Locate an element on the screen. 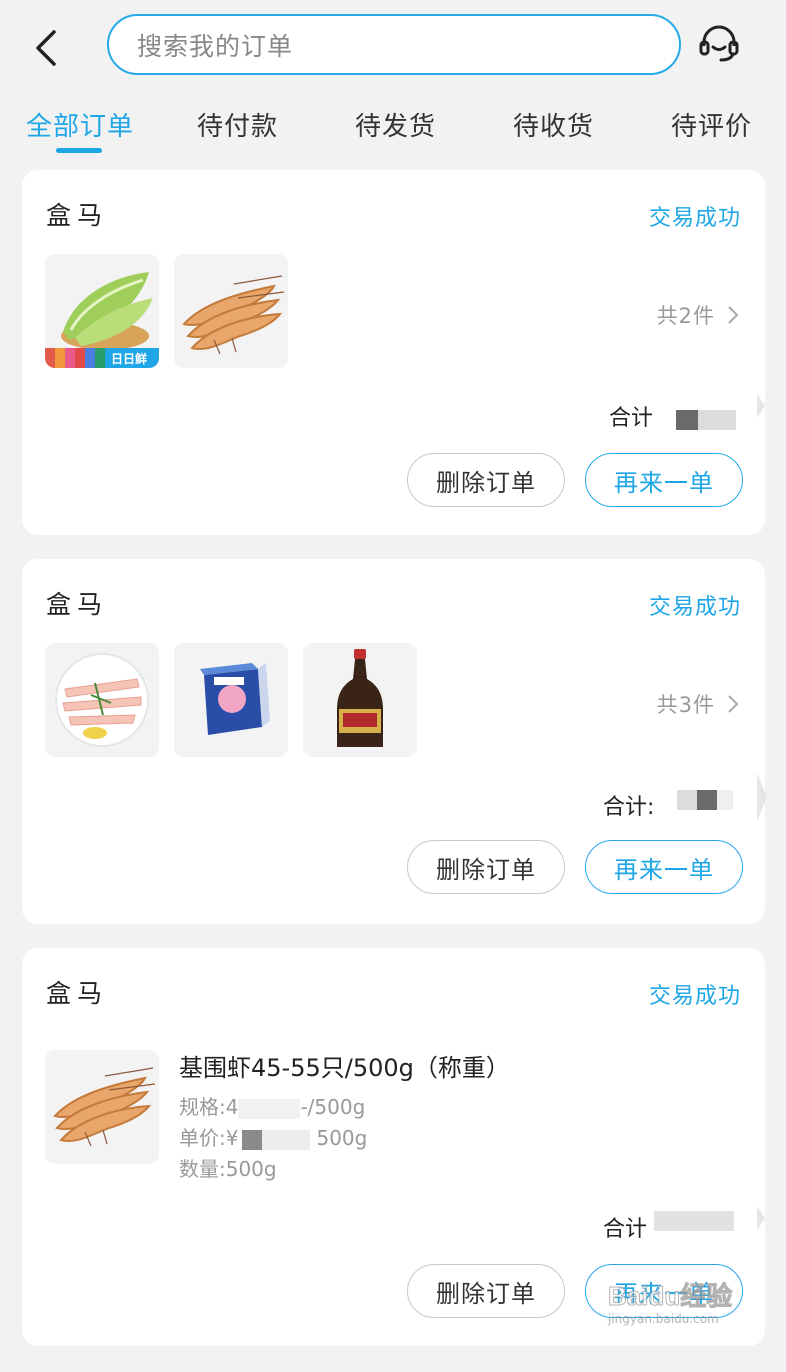 The height and width of the screenshot is (1372, 786). order-total-label: 合计: is located at coordinates (629, 807).